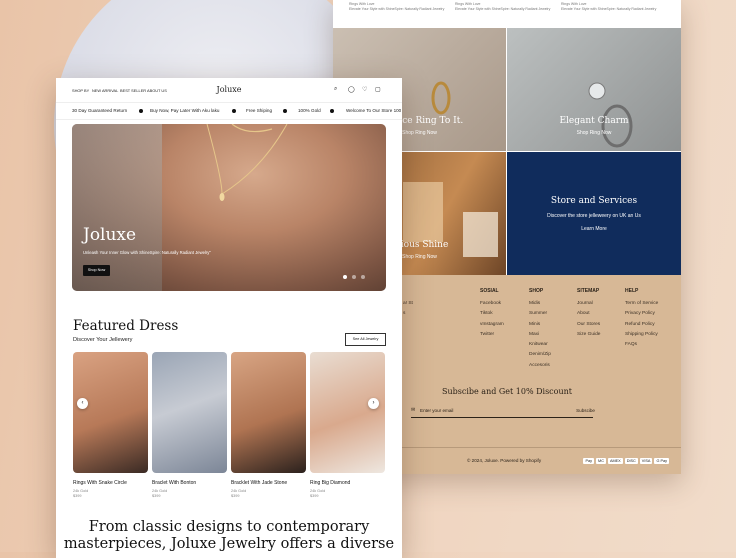  Describe the element at coordinates (594, 229) in the screenshot. I see `learn-more-link: Learn More` at that location.